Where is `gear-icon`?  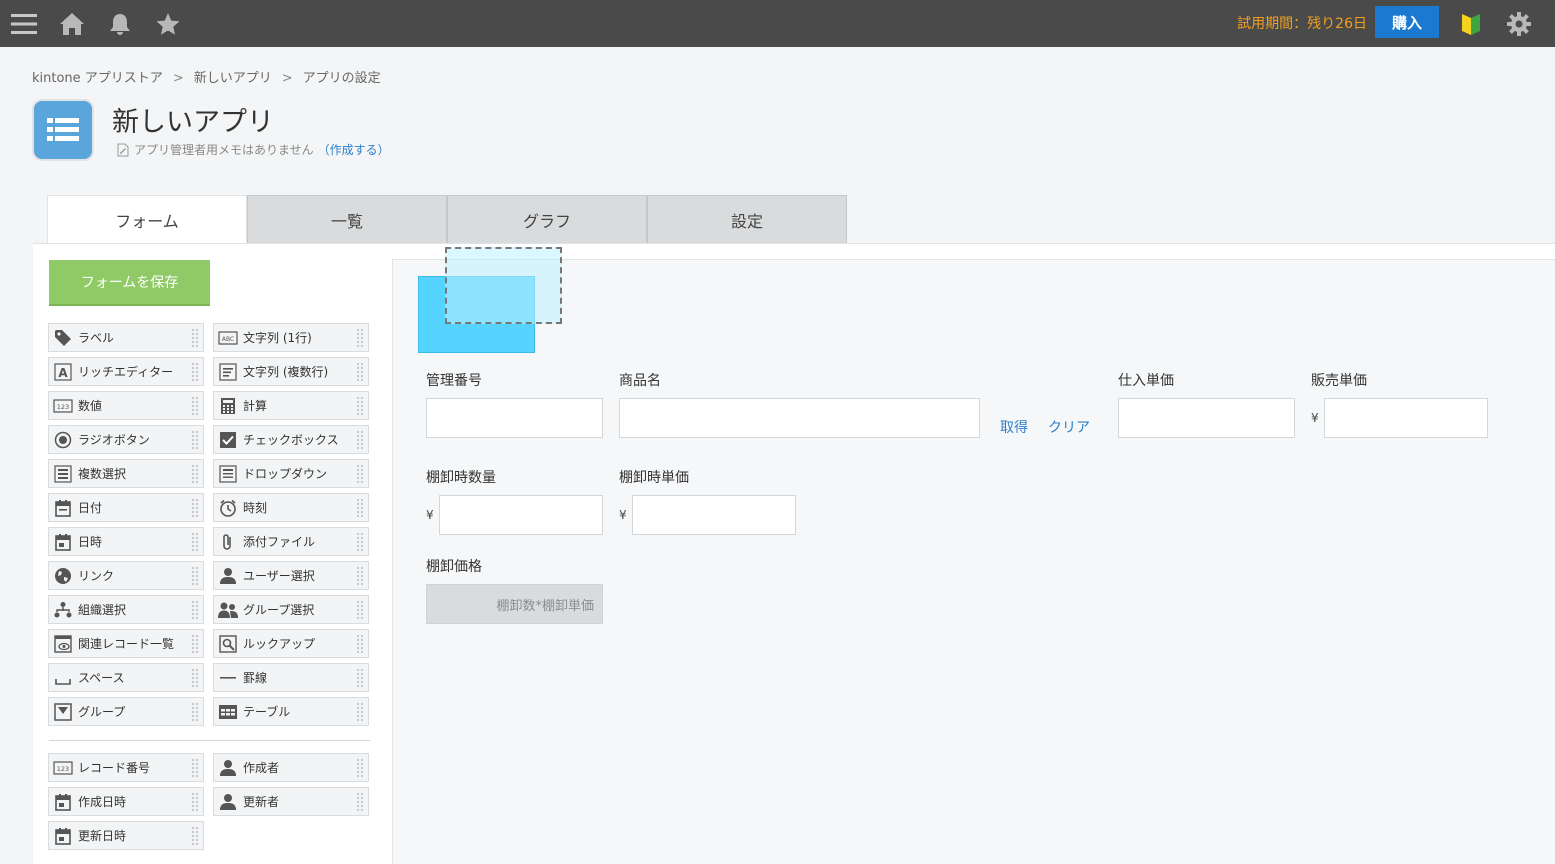
gear-icon is located at coordinates (1519, 24).